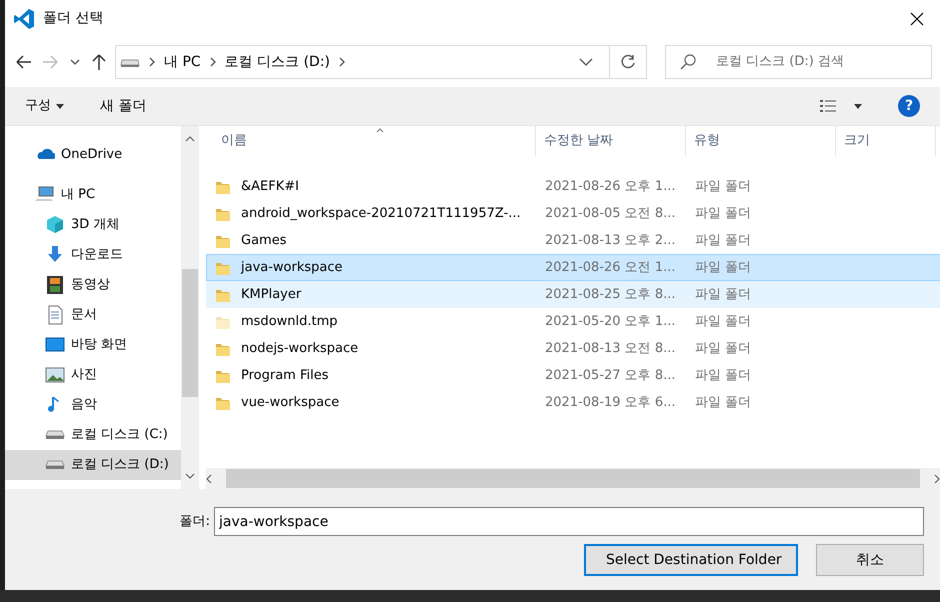 The width and height of the screenshot is (940, 602). I want to click on file-row: &AEFK#I 2021-08-26 오후 1... 파일 폴더, so click(573, 186).